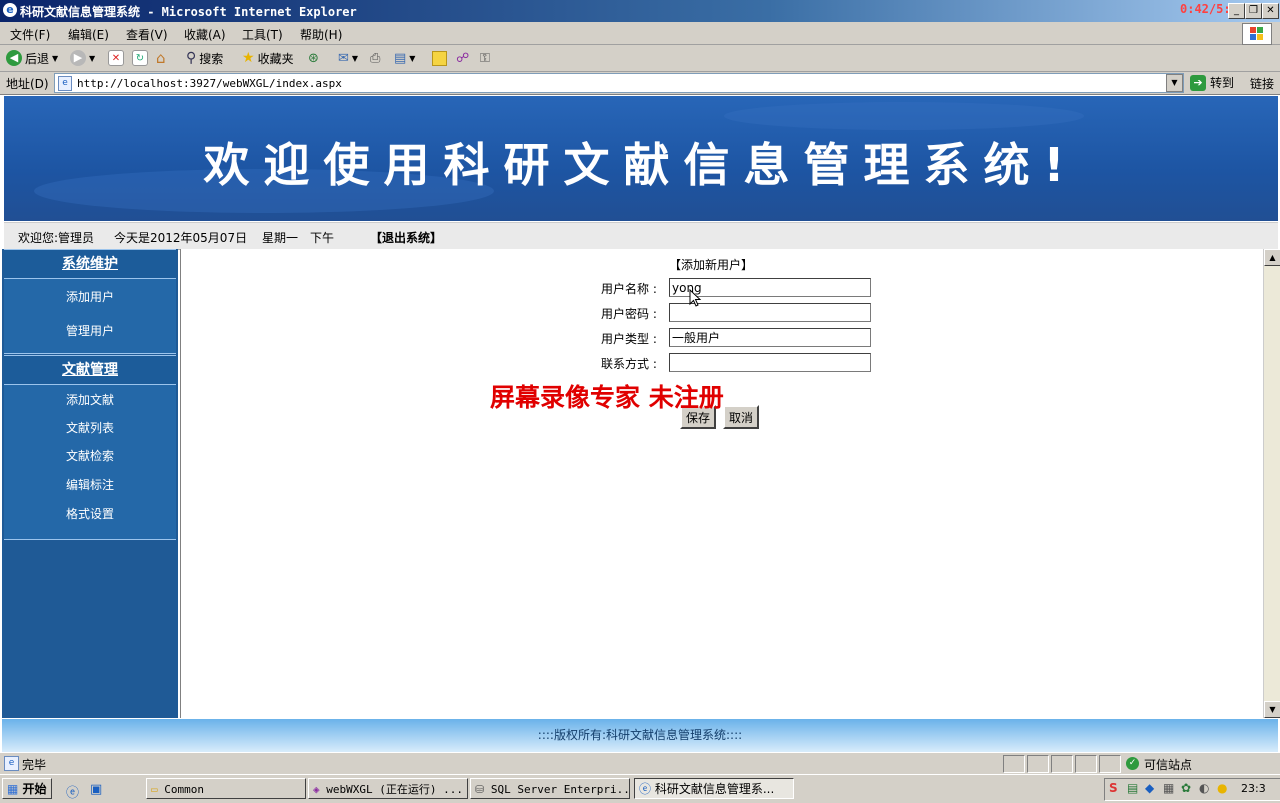 The height and width of the screenshot is (803, 1280). Describe the element at coordinates (1271, 483) in the screenshot. I see `vertical-scrollbar: ▲ ▼` at that location.